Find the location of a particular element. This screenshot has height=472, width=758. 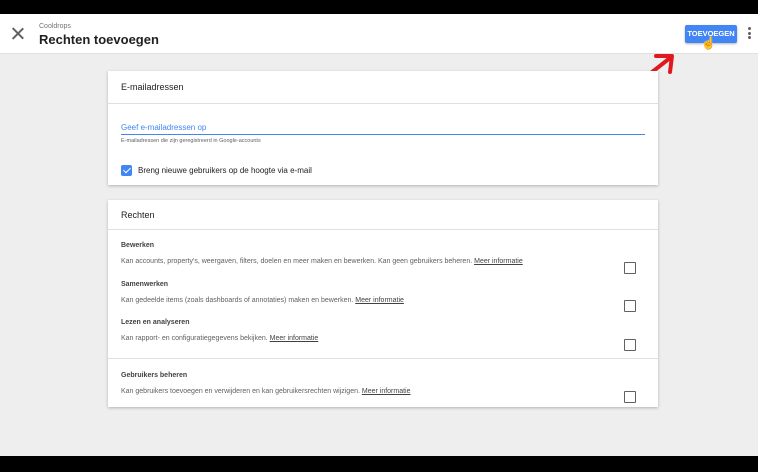

permissions-card-heading: Rechten is located at coordinates (383, 215).